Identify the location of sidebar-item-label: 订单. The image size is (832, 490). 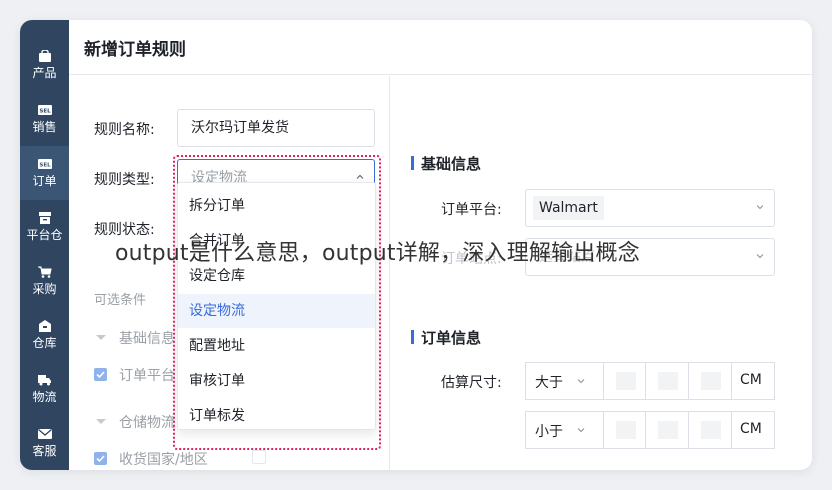
(44, 181).